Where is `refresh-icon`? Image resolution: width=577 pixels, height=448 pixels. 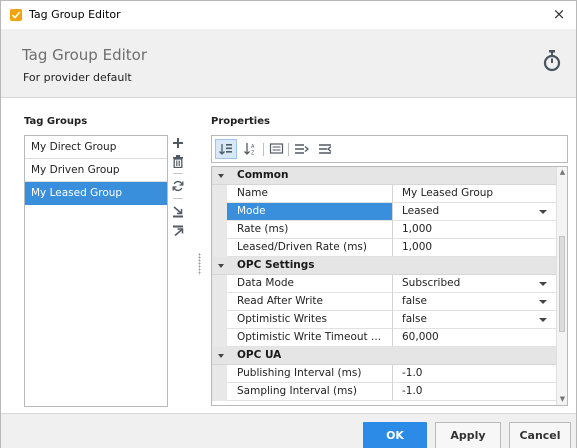 refresh-icon is located at coordinates (178, 187).